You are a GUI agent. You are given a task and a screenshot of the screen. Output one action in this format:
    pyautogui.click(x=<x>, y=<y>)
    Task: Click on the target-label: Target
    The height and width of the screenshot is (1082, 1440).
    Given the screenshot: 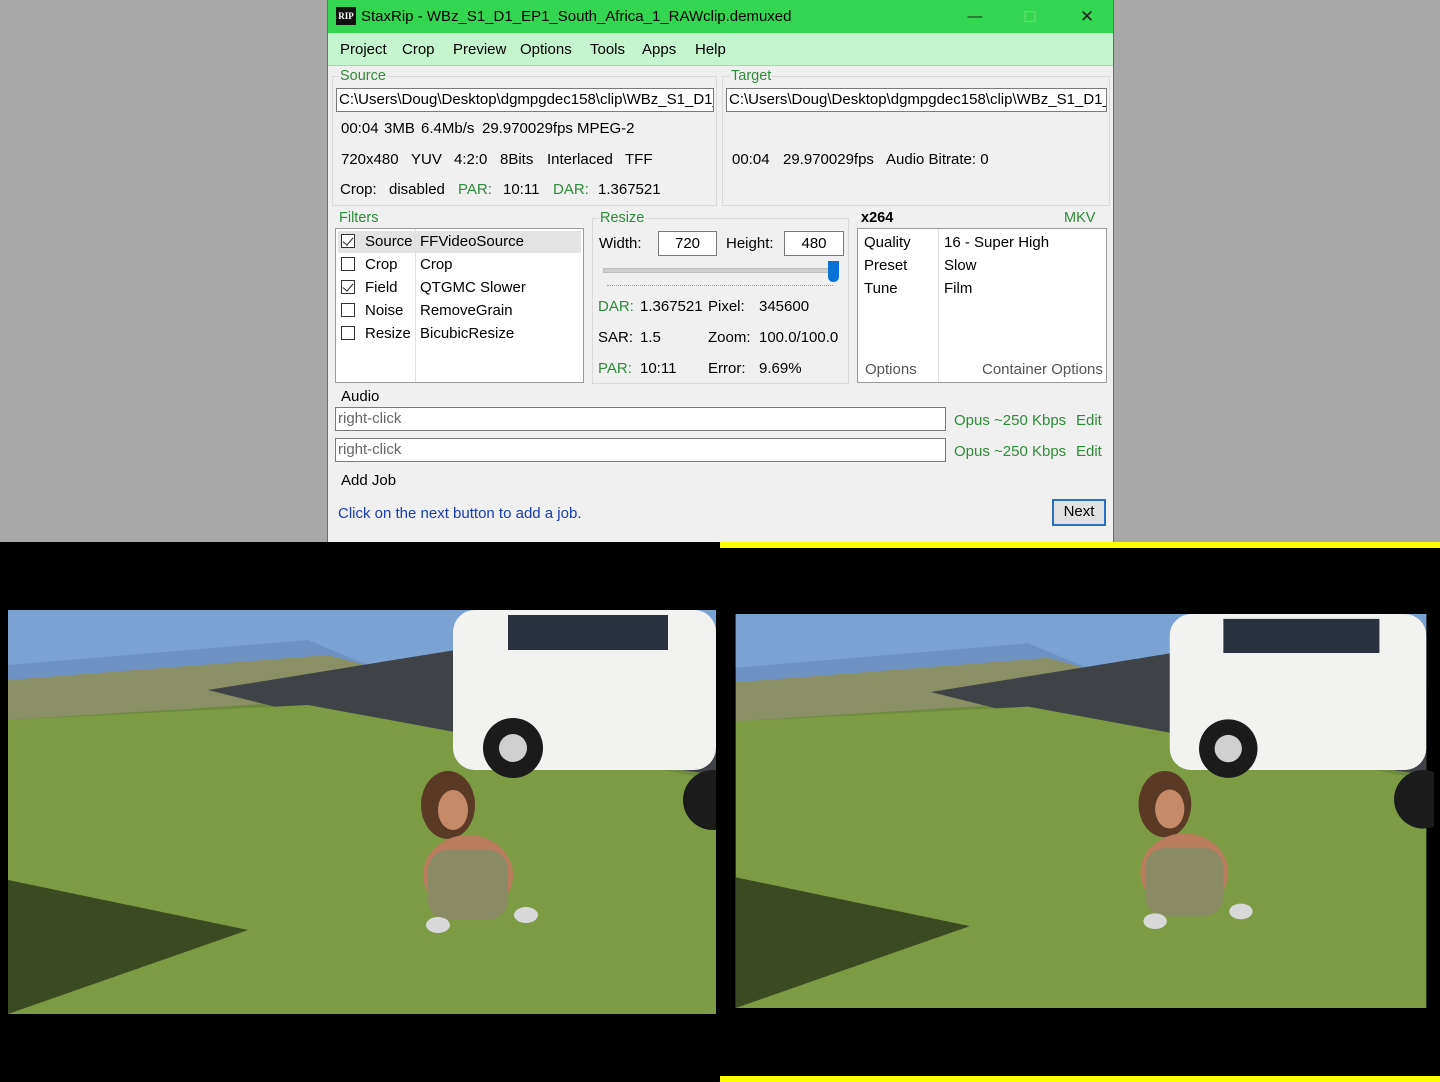 What is the action you would take?
    pyautogui.click(x=751, y=76)
    